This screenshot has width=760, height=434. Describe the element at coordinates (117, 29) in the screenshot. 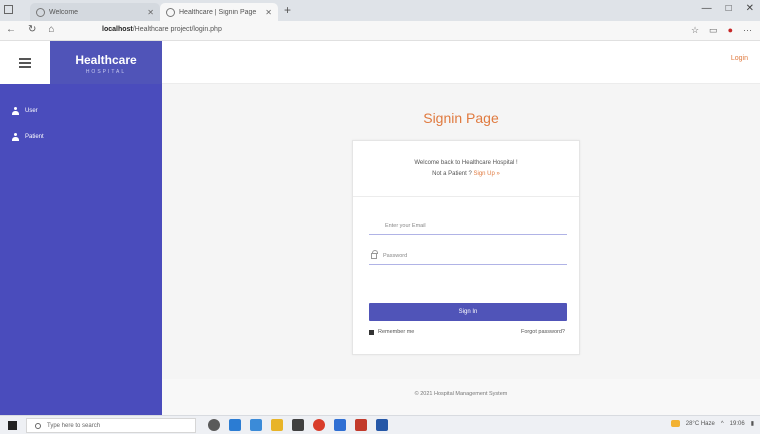

I see `url-host: localhost` at that location.